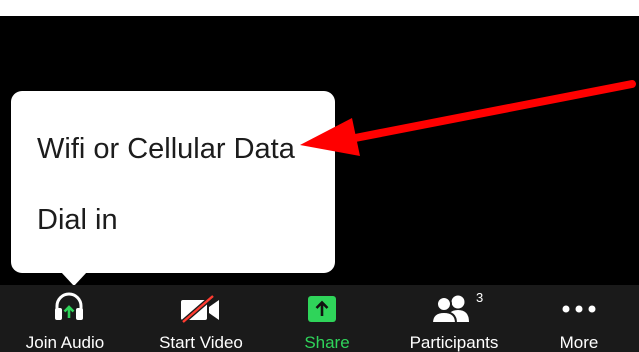 This screenshot has width=639, height=352. I want to click on start-video-label: Start Video, so click(201, 342).